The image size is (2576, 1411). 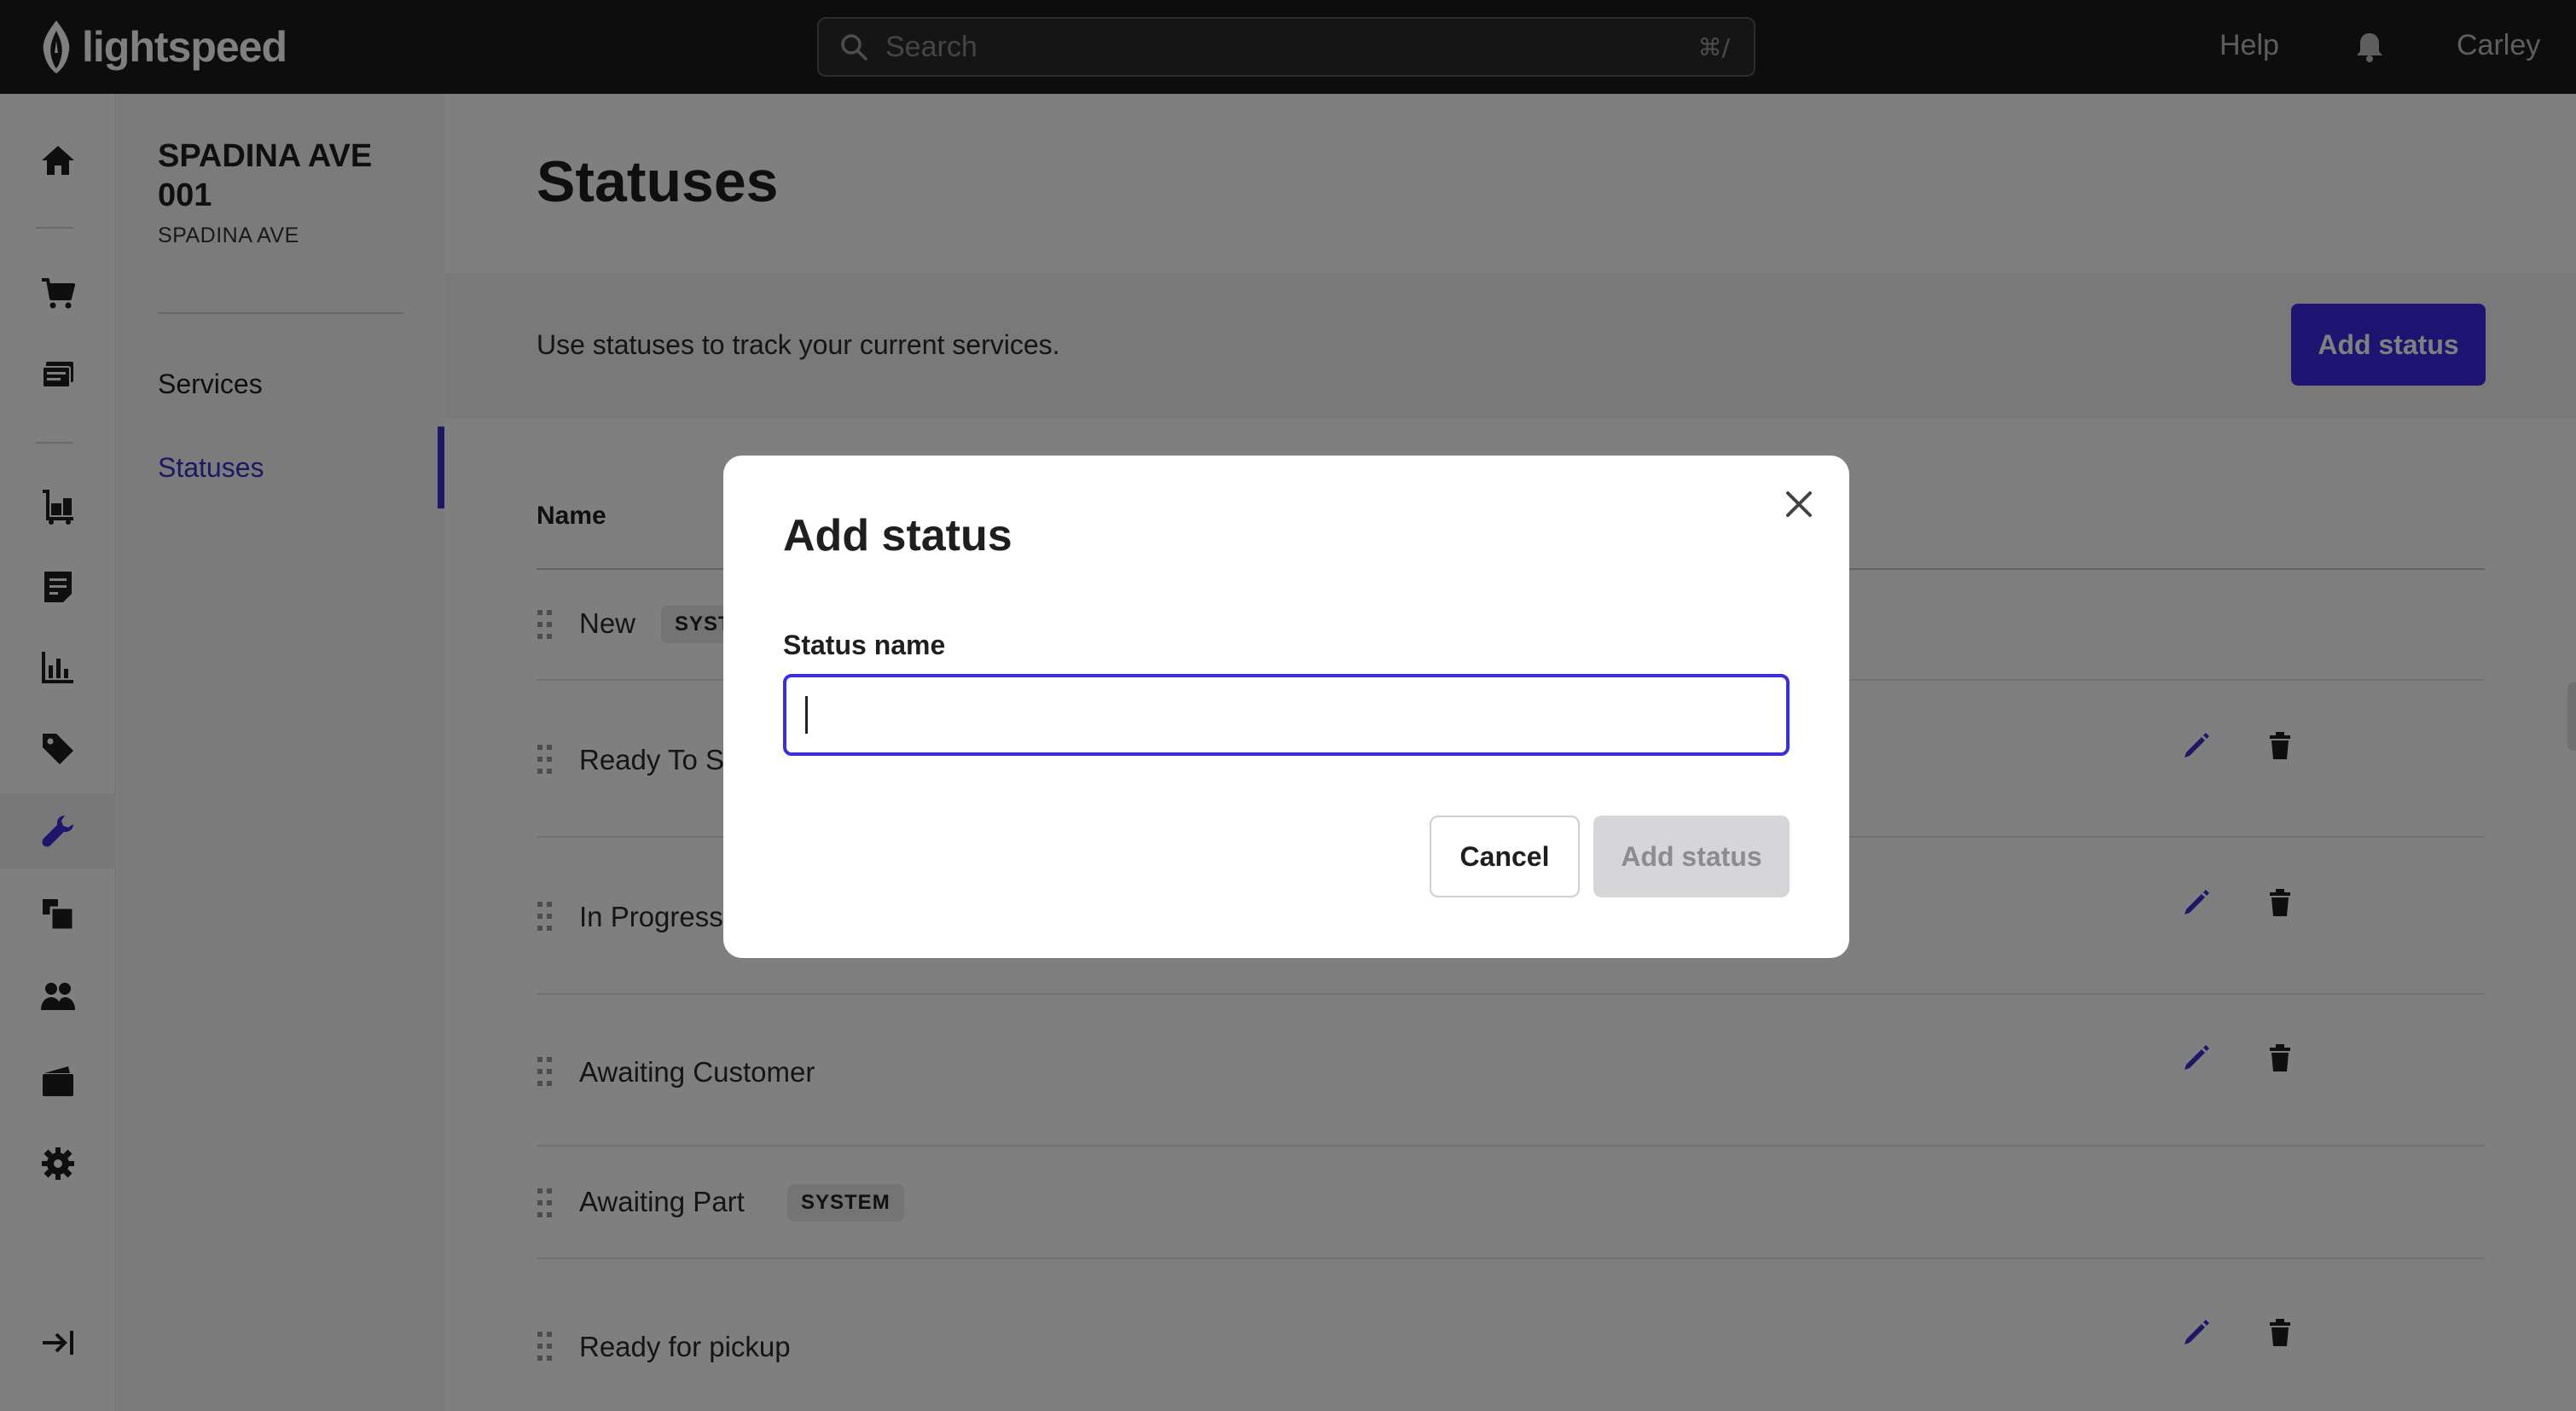 What do you see at coordinates (806, 715) in the screenshot?
I see `text-caret` at bounding box center [806, 715].